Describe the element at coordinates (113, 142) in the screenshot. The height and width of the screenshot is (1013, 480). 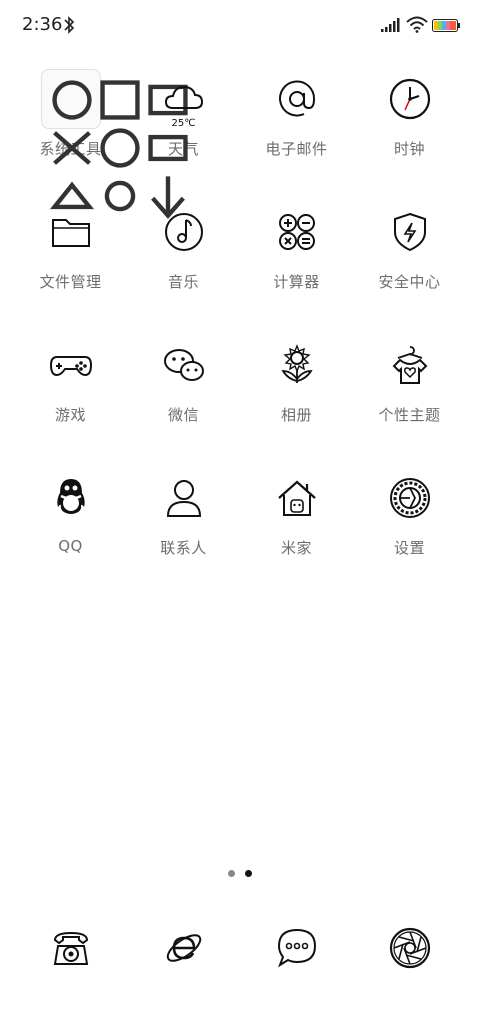
I see `folder-icon` at that location.